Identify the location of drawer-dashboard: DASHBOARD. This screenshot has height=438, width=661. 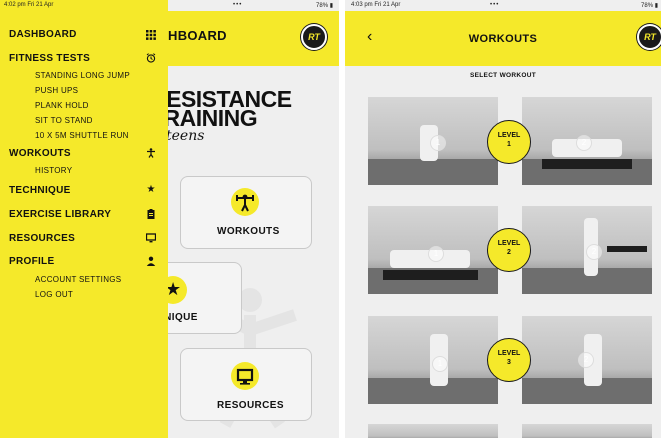
(43, 34).